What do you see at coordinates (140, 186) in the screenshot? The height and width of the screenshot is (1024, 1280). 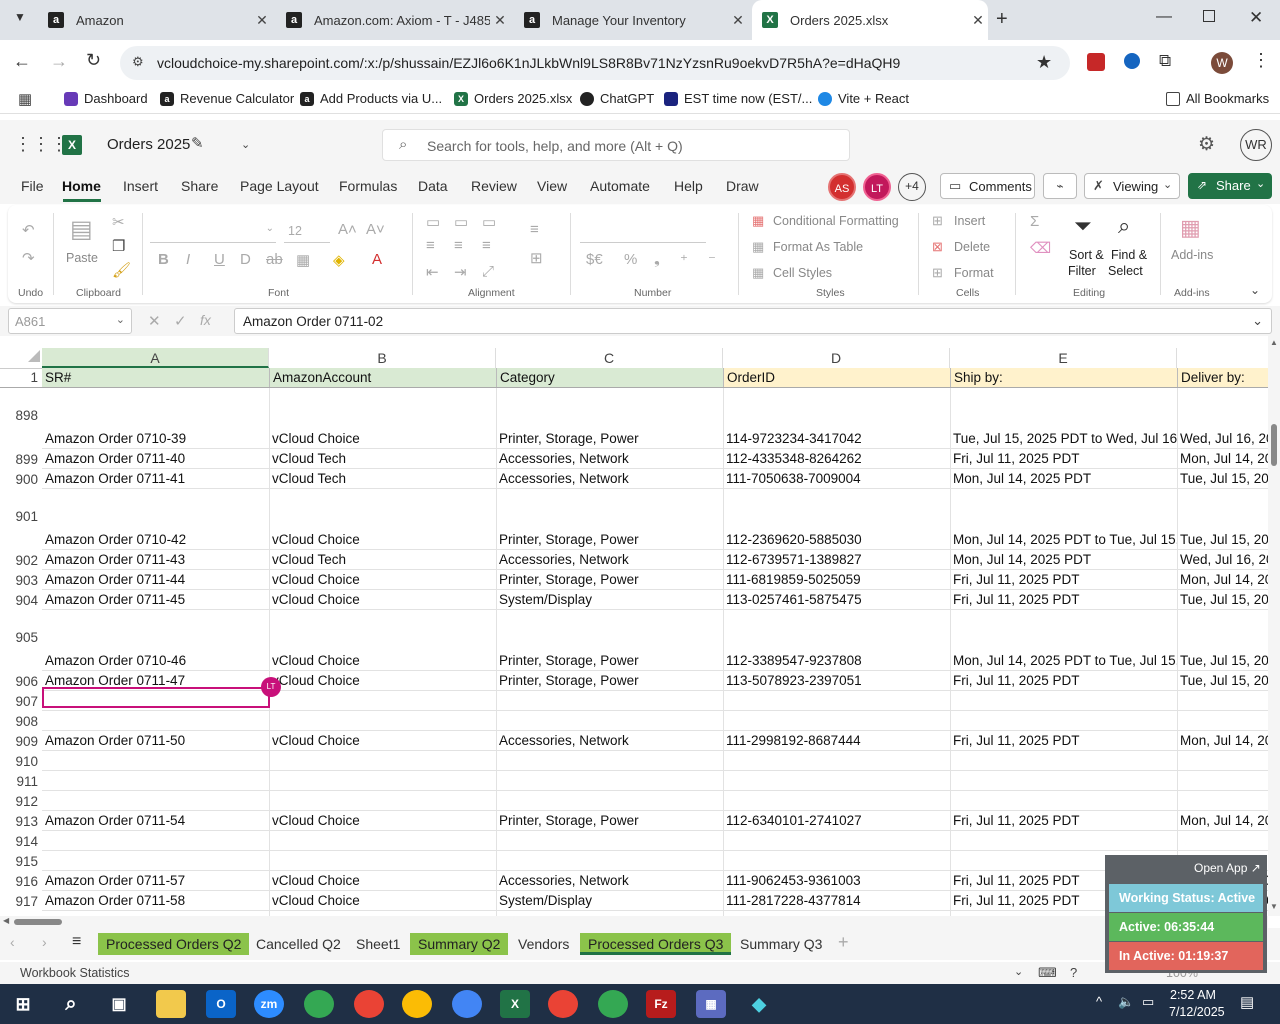 I see `tab-insert: Insert` at bounding box center [140, 186].